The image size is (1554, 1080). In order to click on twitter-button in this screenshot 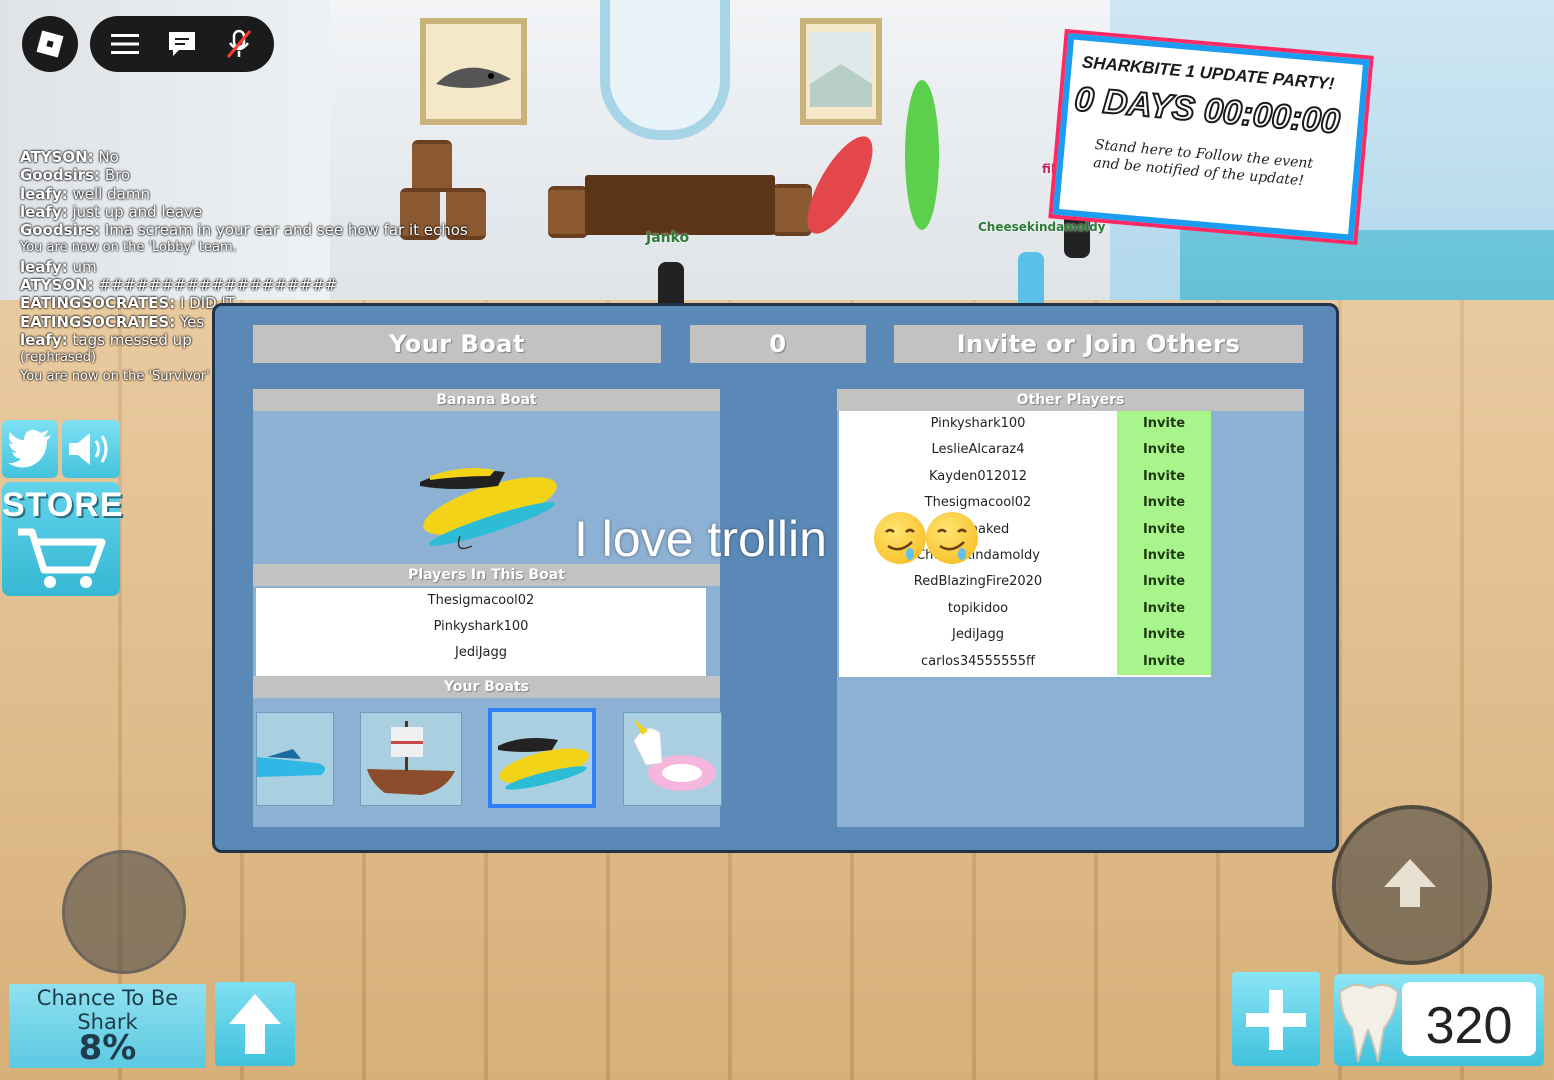, I will do `click(30, 449)`.